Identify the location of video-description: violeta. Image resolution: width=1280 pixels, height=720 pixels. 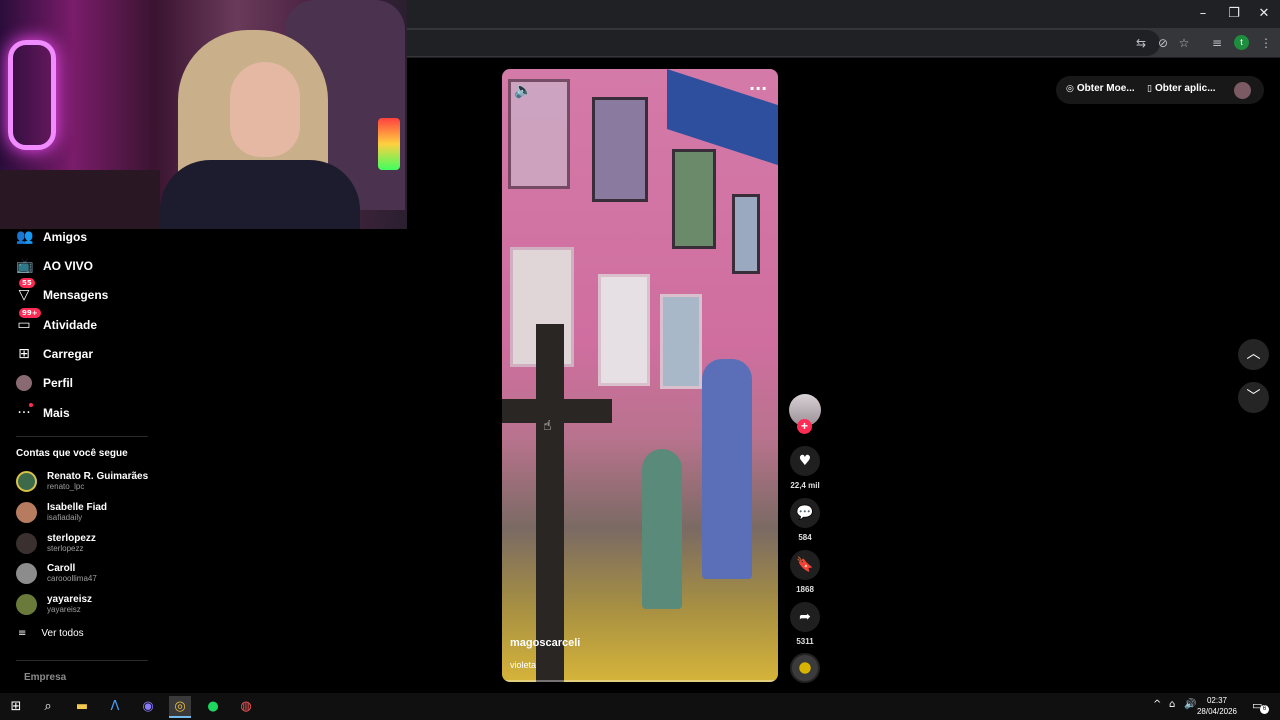
(523, 665).